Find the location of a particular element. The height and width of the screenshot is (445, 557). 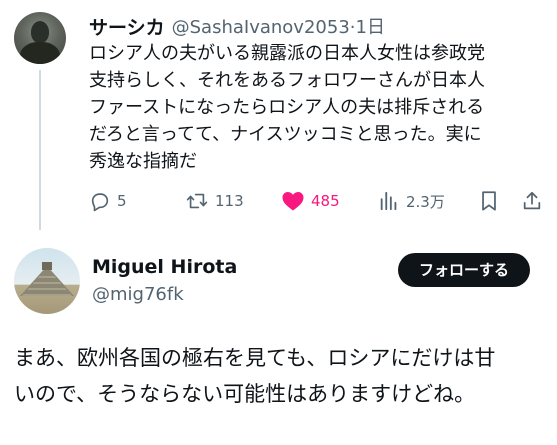

reply-avatar is located at coordinates (47, 281).